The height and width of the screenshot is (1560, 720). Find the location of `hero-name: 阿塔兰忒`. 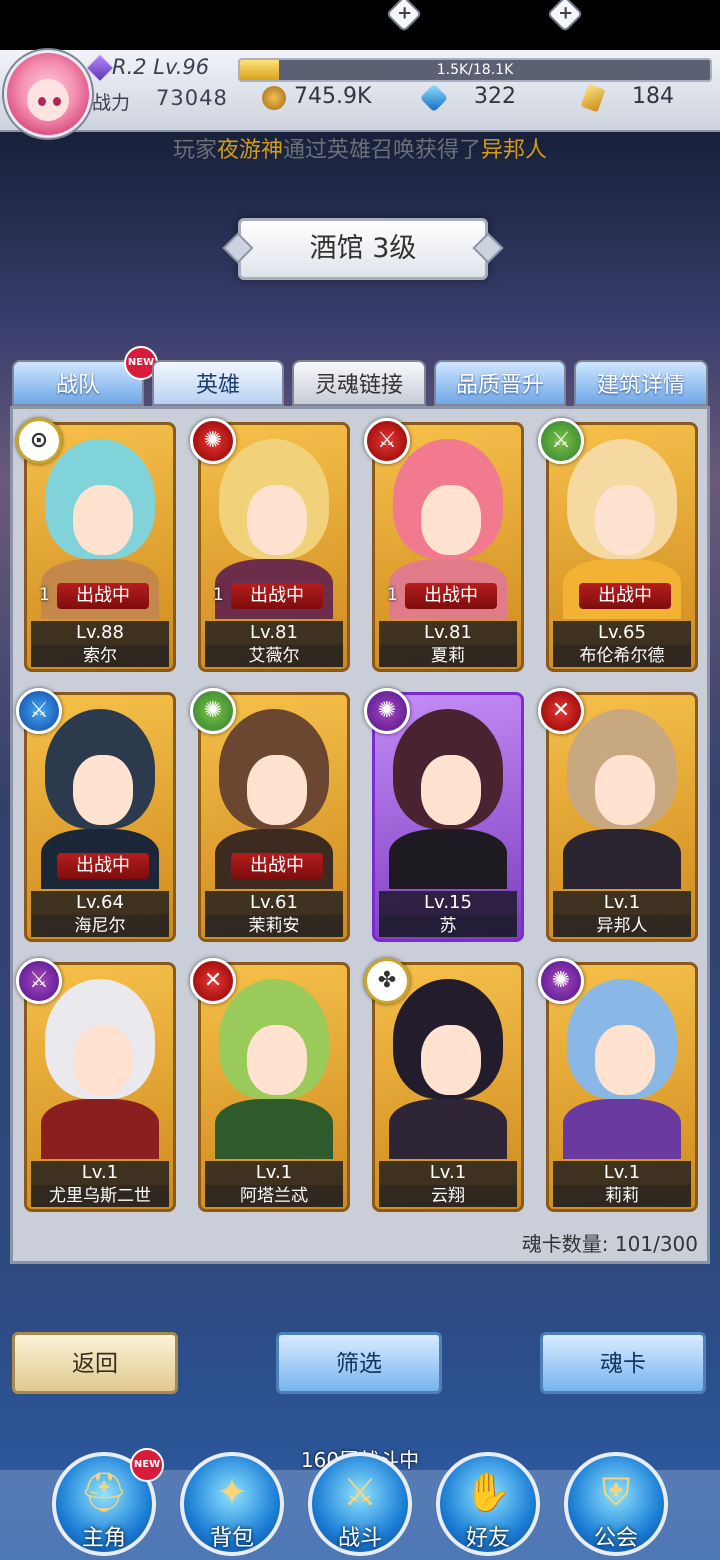

hero-name: 阿塔兰忒 is located at coordinates (274, 1196).